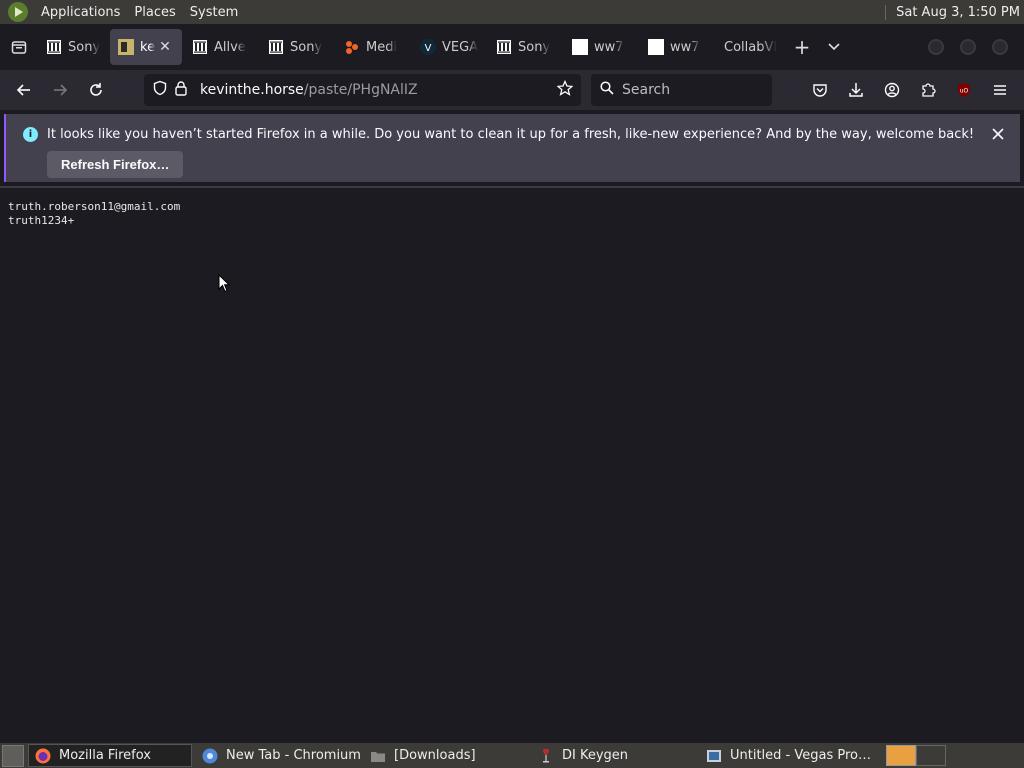  What do you see at coordinates (146, 47) in the screenshot?
I see `tab-kevinthe-horse: ke ✕` at bounding box center [146, 47].